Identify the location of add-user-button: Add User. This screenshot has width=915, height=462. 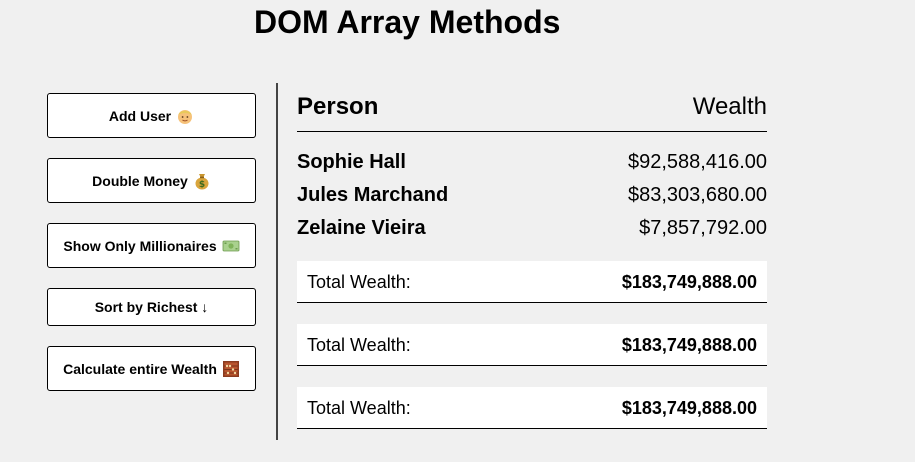
(151, 115).